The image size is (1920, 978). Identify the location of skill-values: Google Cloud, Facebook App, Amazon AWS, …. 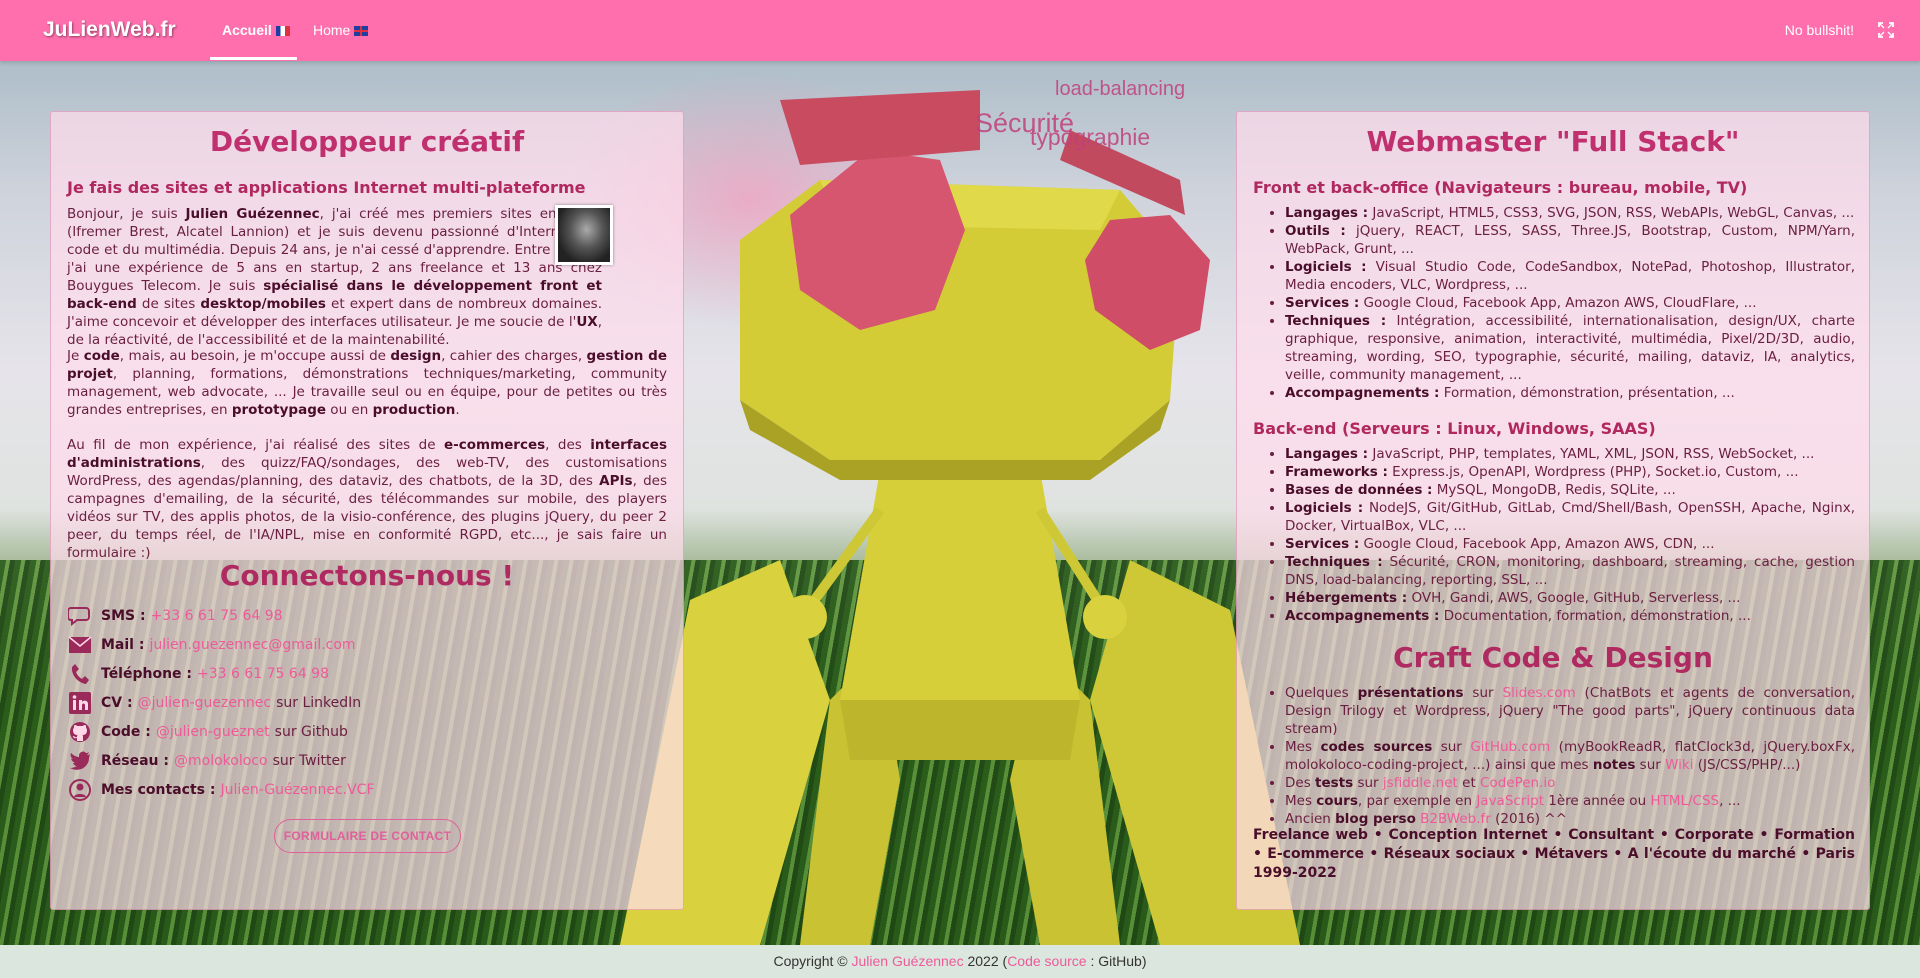
(1558, 303).